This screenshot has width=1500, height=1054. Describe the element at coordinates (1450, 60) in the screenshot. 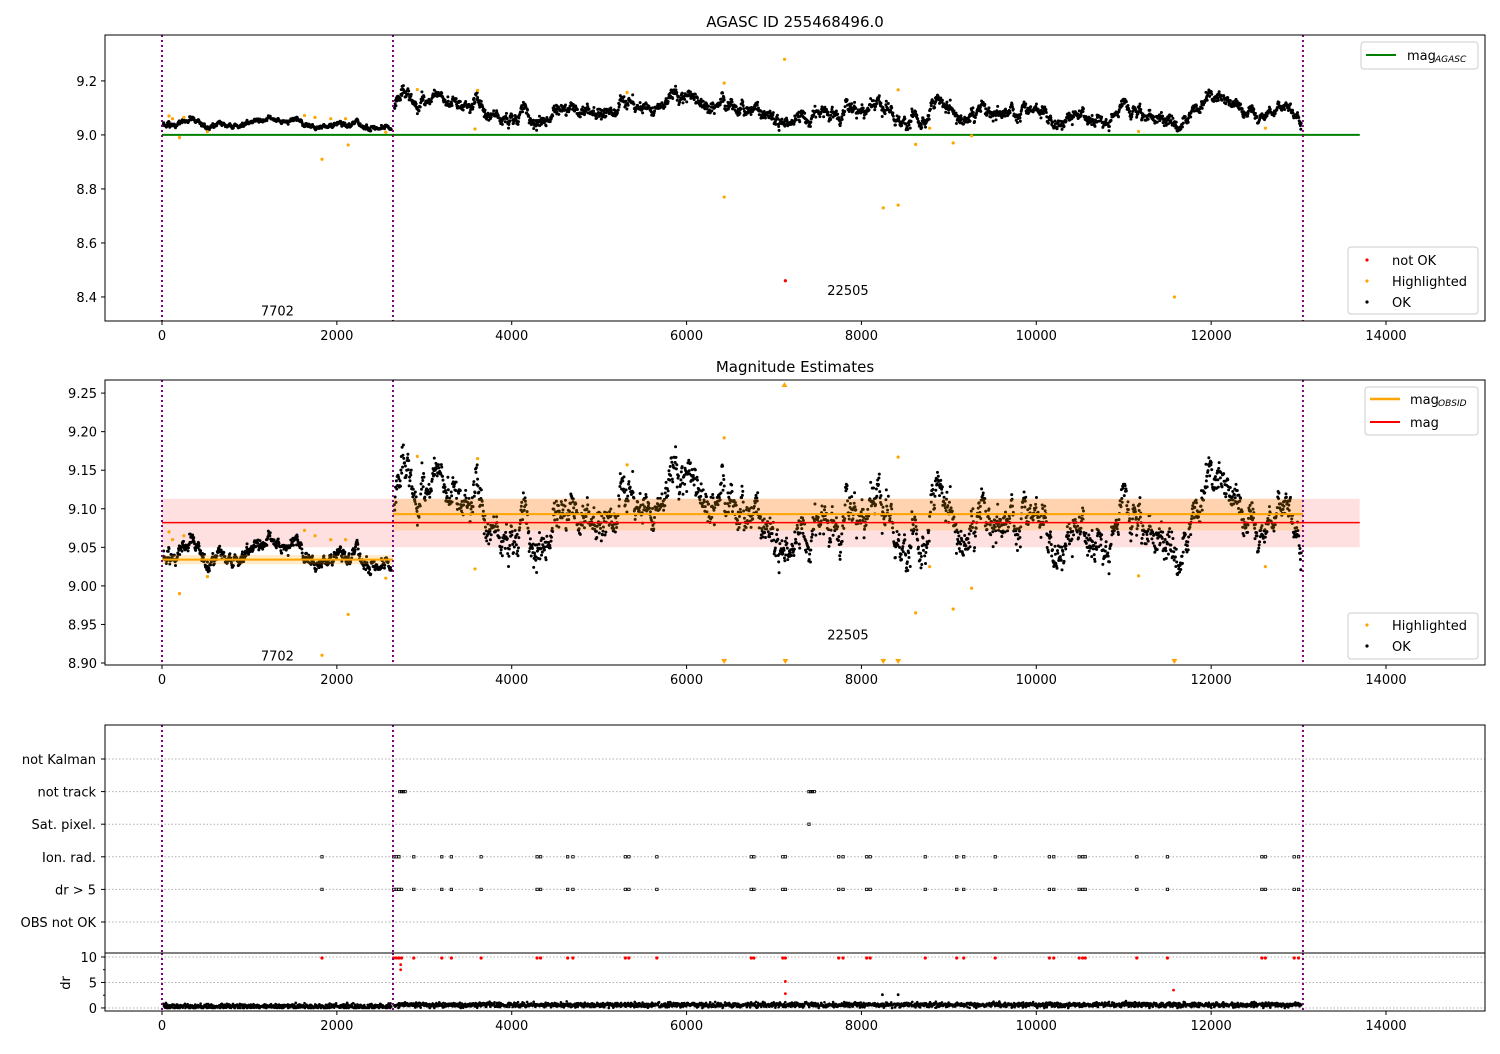

I see `legend-label-sub: AGASC` at that location.